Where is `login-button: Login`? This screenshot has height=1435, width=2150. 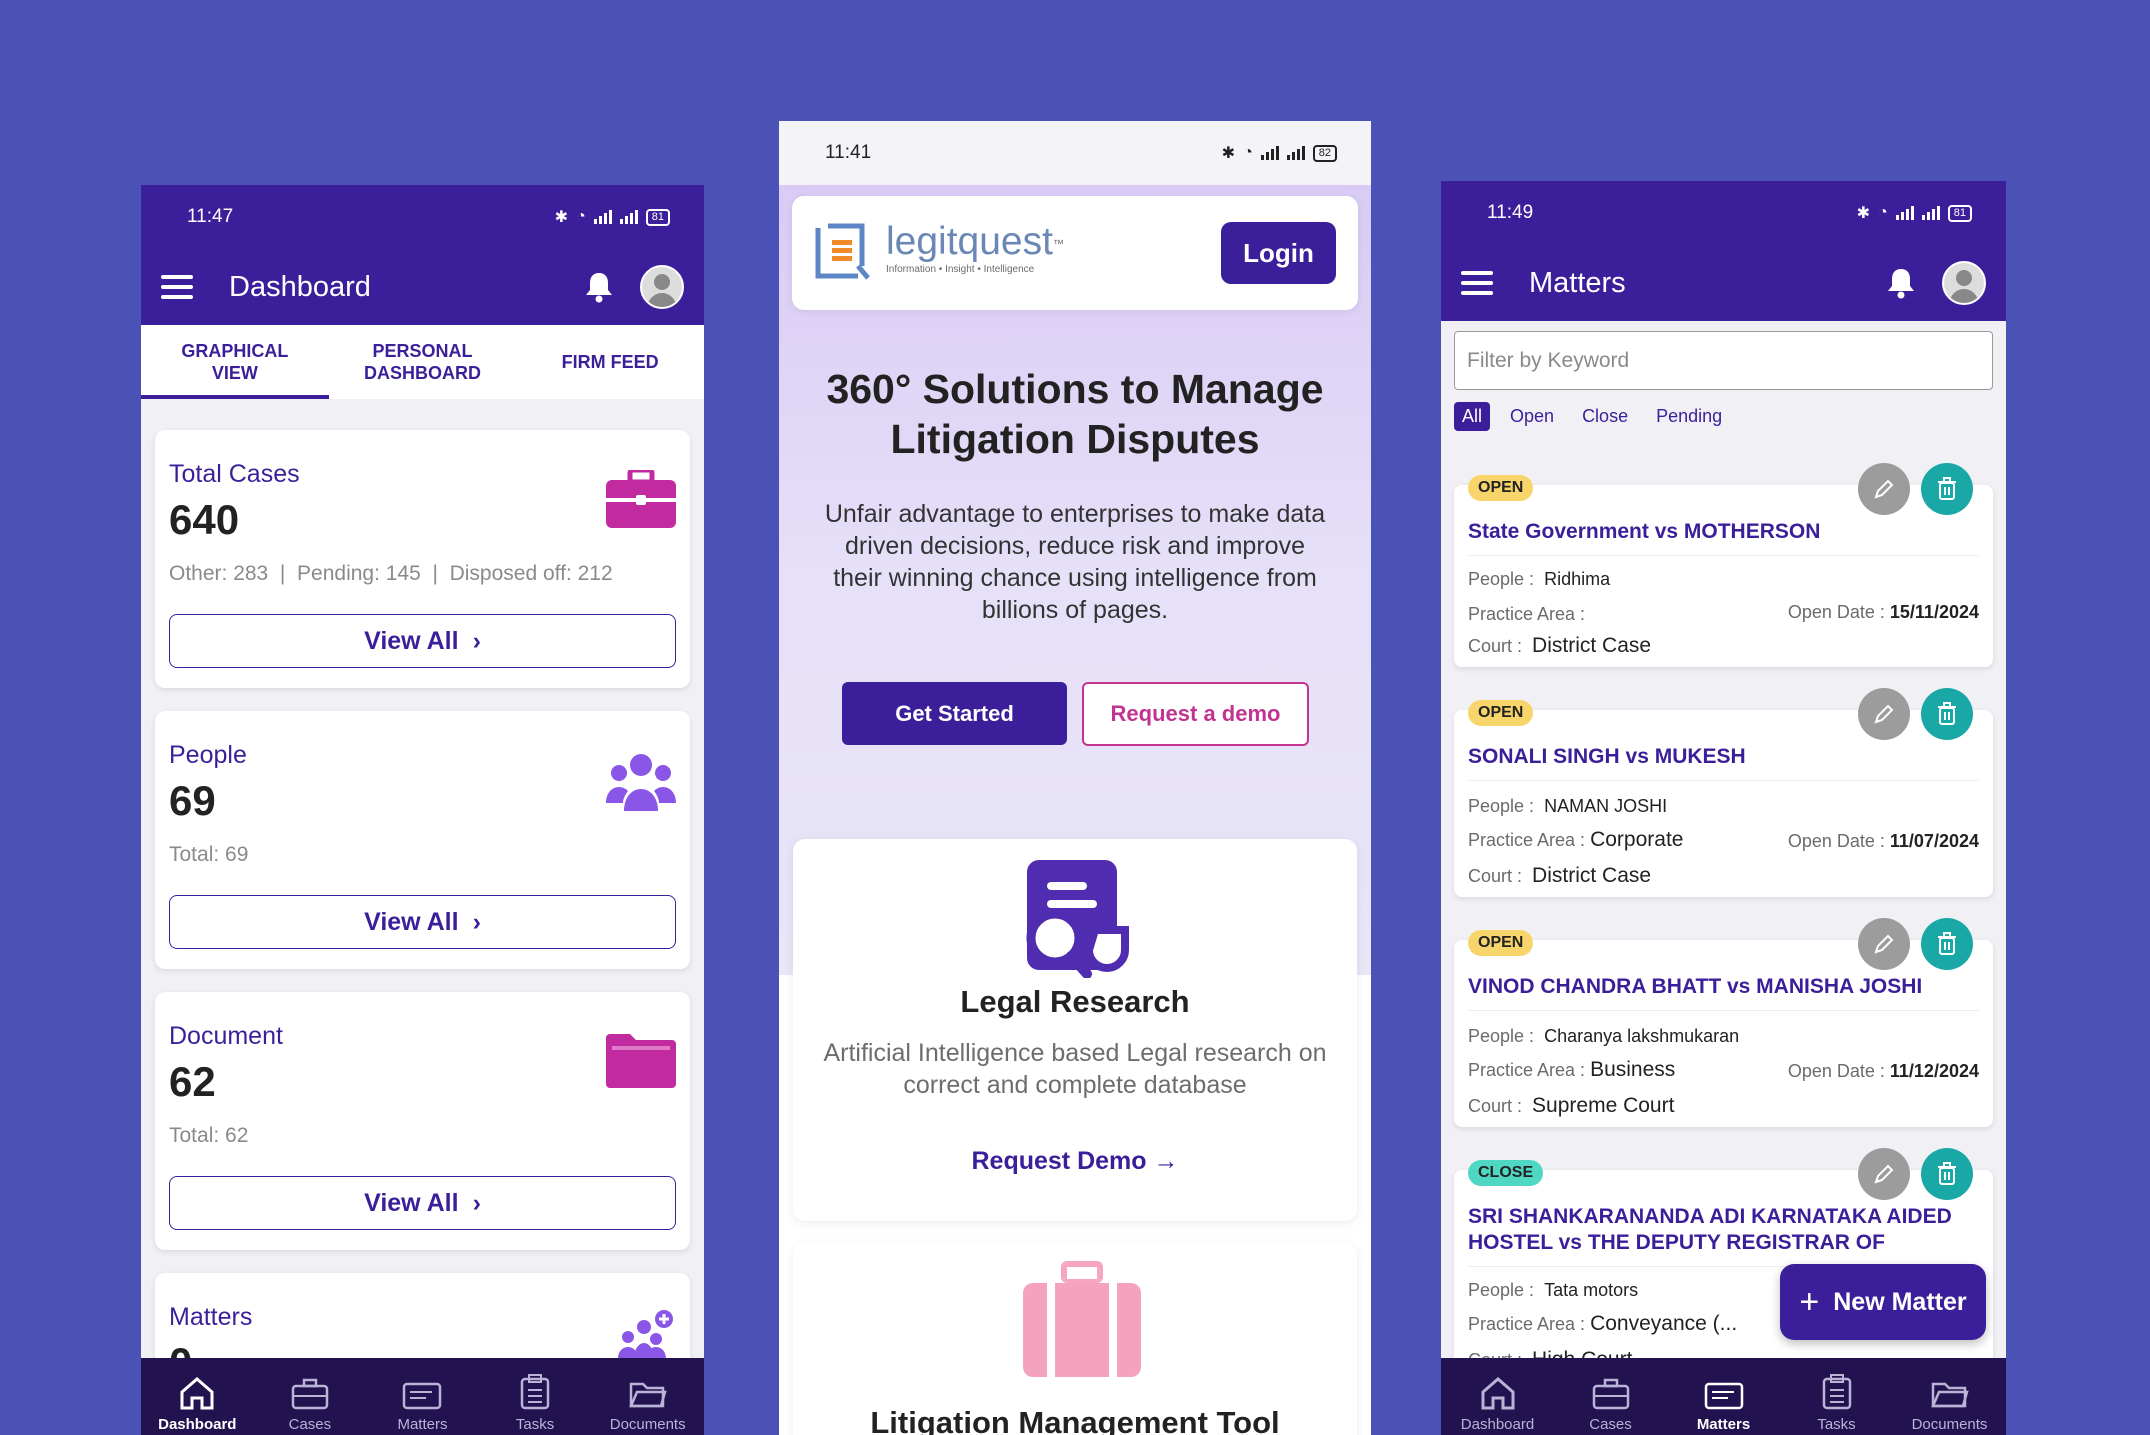
login-button: Login is located at coordinates (1278, 253).